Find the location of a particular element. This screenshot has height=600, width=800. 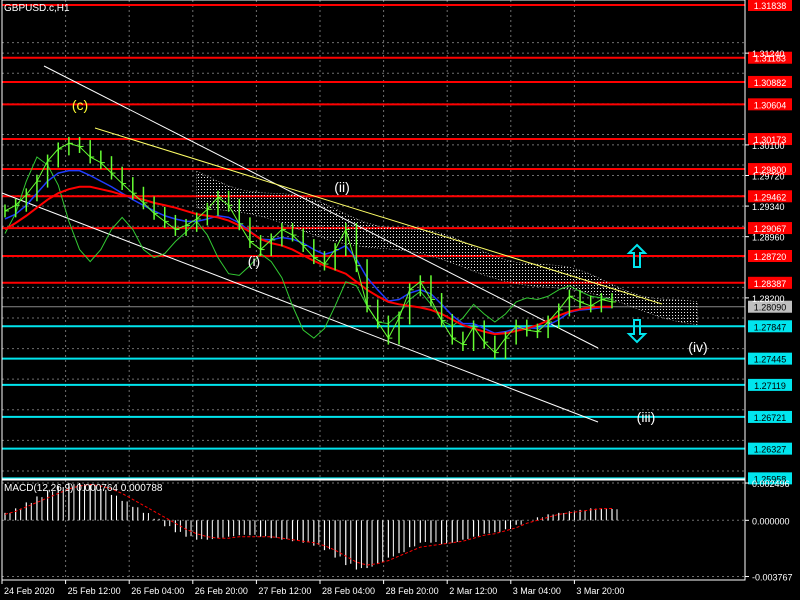

x-tick-label: 25 Feb 12:00 is located at coordinates (94, 591).